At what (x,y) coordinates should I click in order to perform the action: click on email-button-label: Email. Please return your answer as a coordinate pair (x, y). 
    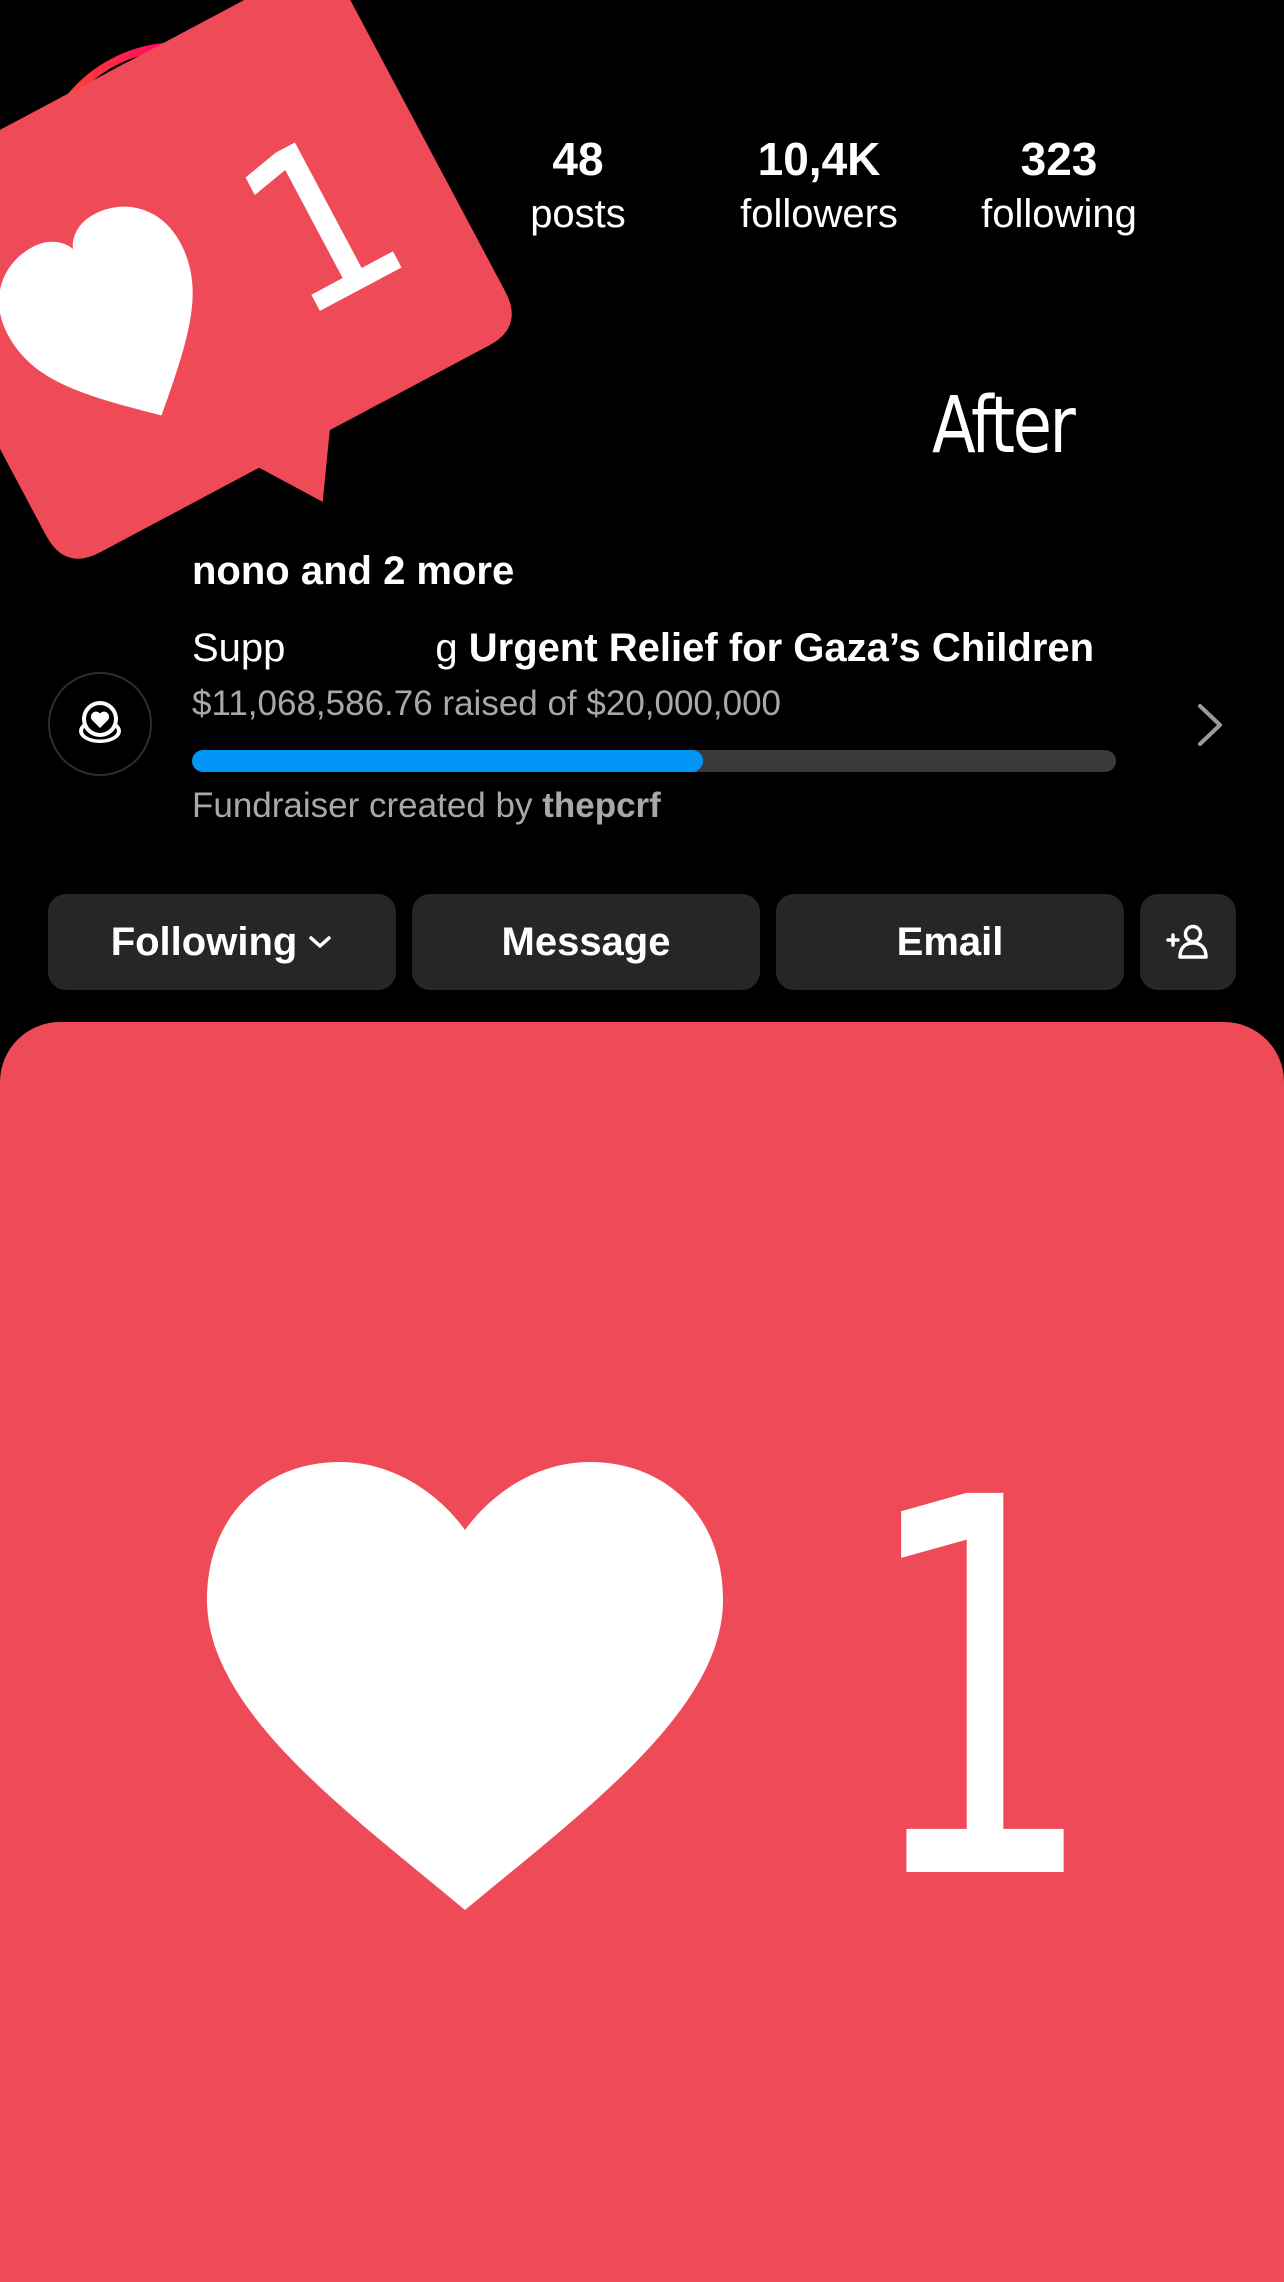
    Looking at the image, I should click on (950, 941).